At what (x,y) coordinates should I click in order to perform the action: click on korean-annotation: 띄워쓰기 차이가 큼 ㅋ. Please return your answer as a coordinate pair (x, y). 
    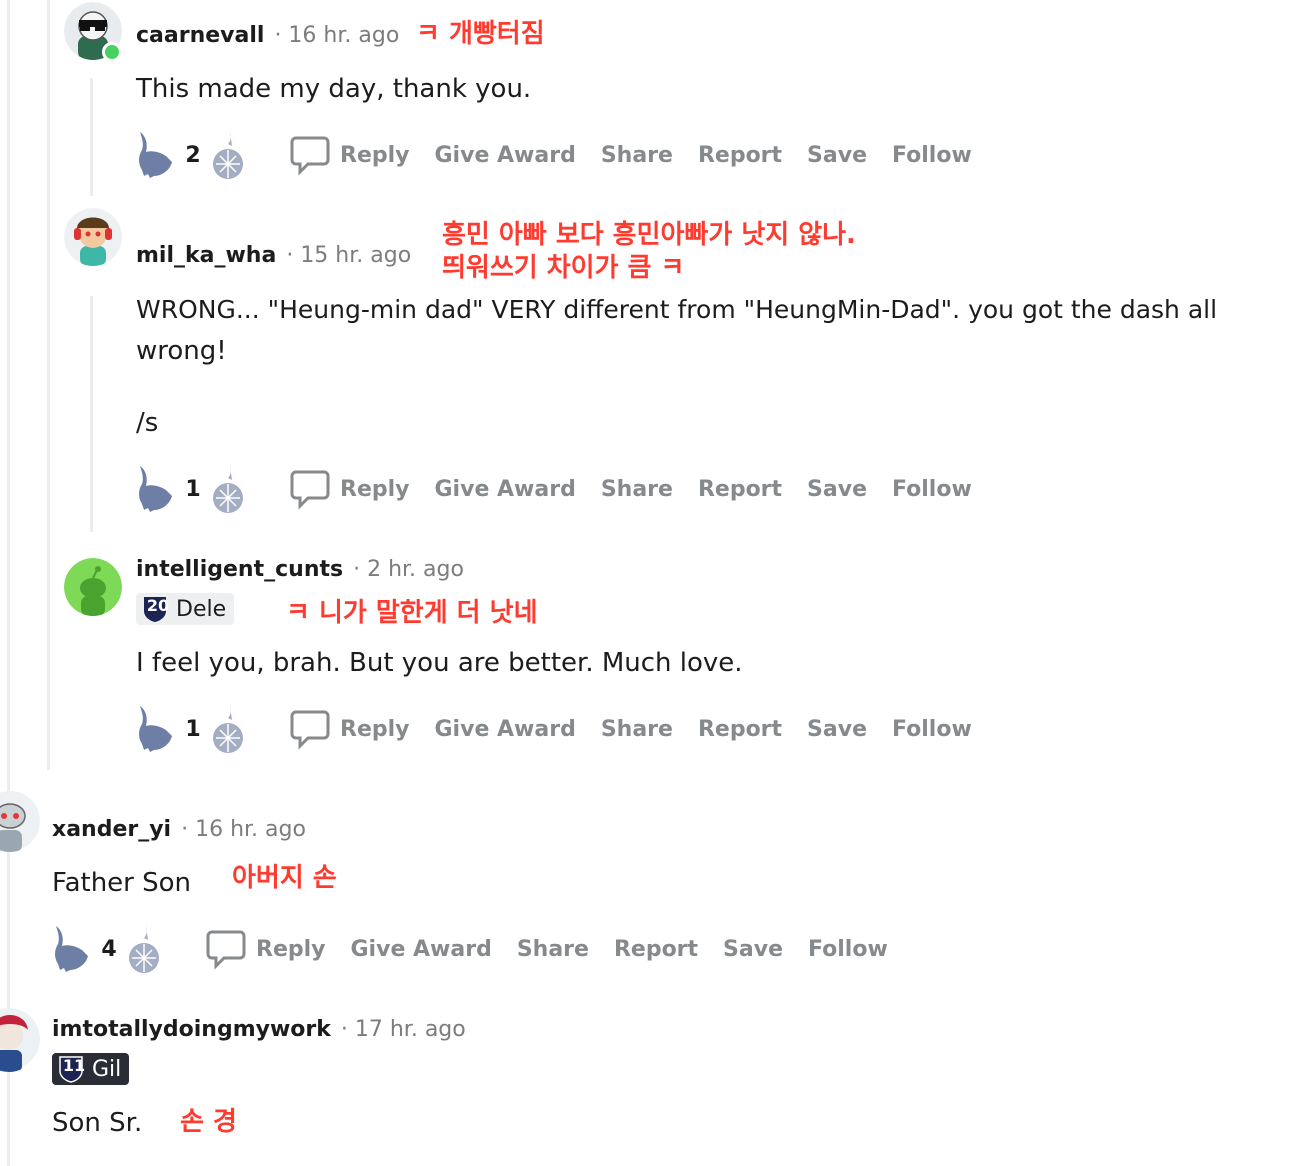
    Looking at the image, I should click on (563, 268).